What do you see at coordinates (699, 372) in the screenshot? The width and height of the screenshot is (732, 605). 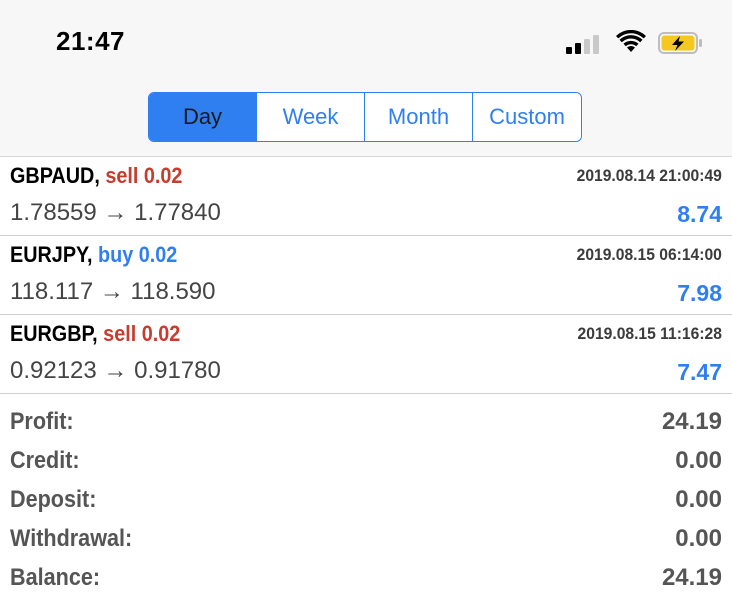 I see `trade-profit: 7.47` at bounding box center [699, 372].